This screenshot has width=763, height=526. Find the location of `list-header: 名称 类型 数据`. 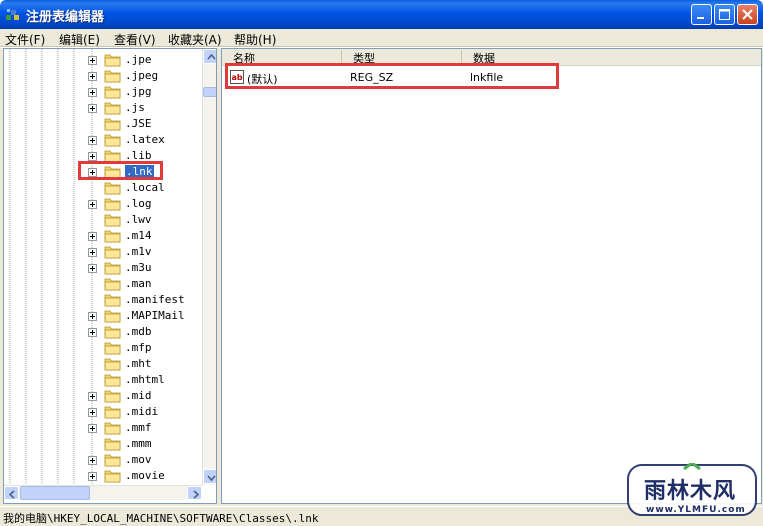

list-header: 名称 类型 数据 is located at coordinates (491, 57).